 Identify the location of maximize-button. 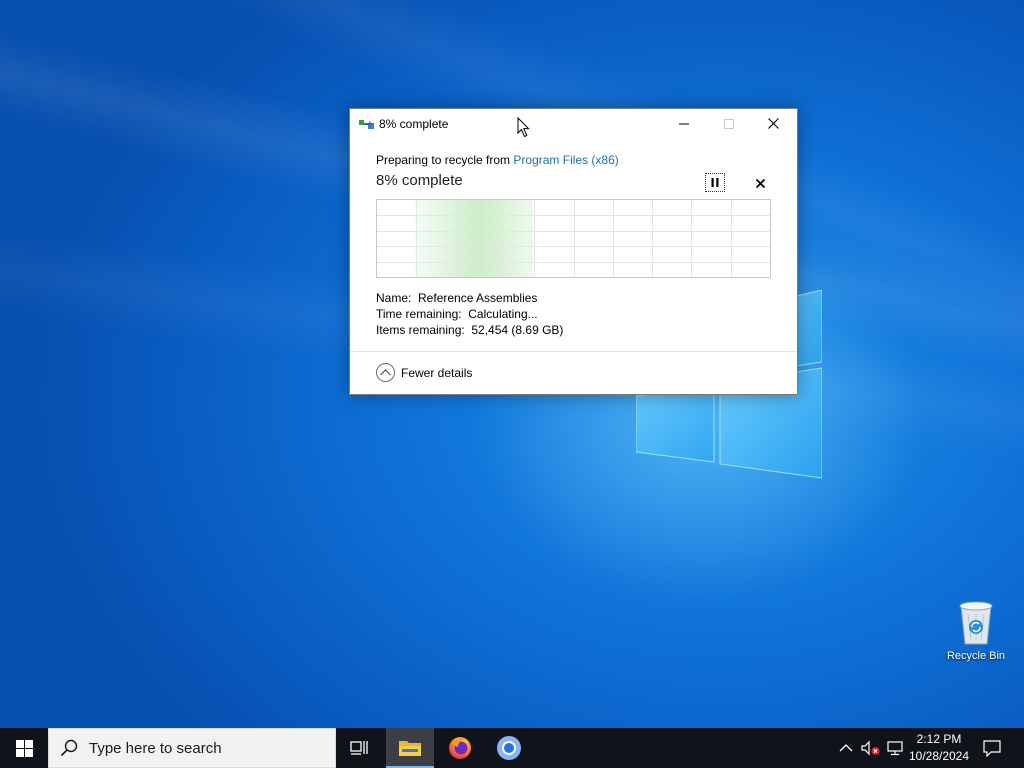
(728, 123).